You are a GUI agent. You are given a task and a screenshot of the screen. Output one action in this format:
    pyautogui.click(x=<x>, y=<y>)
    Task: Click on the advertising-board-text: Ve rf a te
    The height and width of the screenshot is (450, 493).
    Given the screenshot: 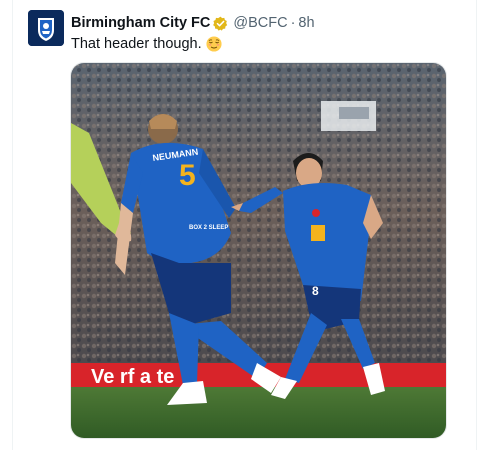 What is the action you would take?
    pyautogui.click(x=132, y=377)
    